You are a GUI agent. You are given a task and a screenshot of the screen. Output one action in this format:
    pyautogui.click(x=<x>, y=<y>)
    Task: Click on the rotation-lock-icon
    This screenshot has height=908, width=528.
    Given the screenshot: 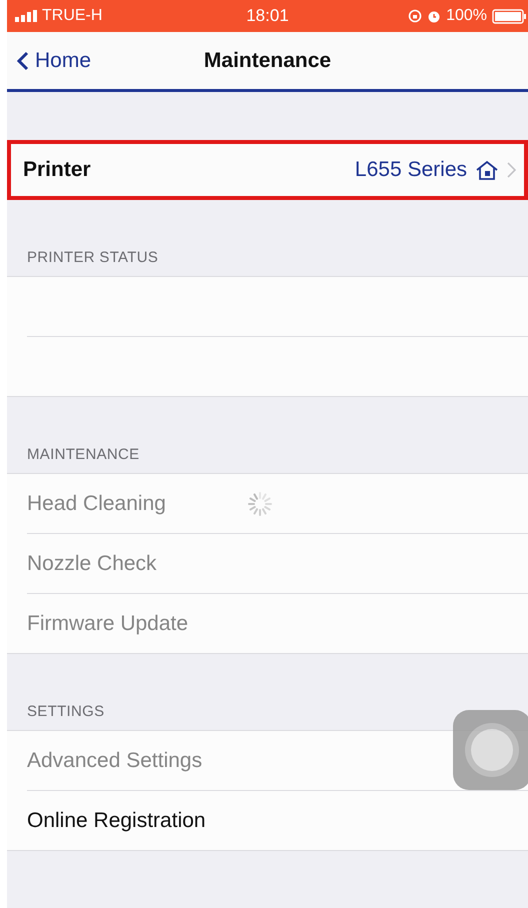 What is the action you would take?
    pyautogui.click(x=415, y=16)
    